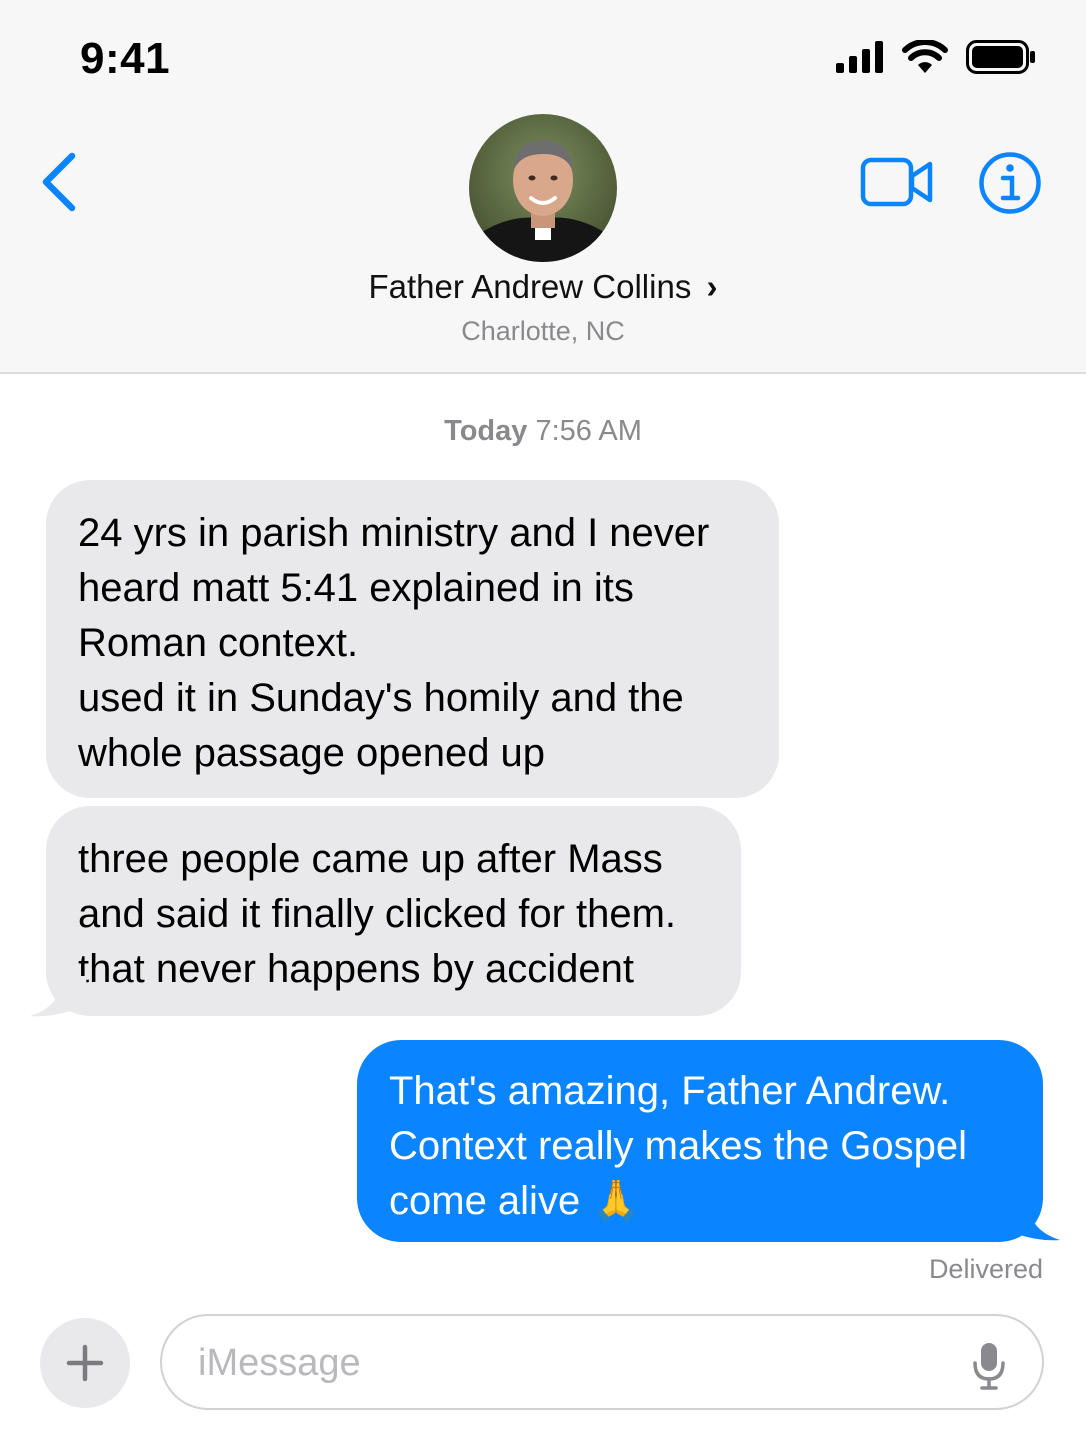  Describe the element at coordinates (925, 56) in the screenshot. I see `wifi-icon` at that location.